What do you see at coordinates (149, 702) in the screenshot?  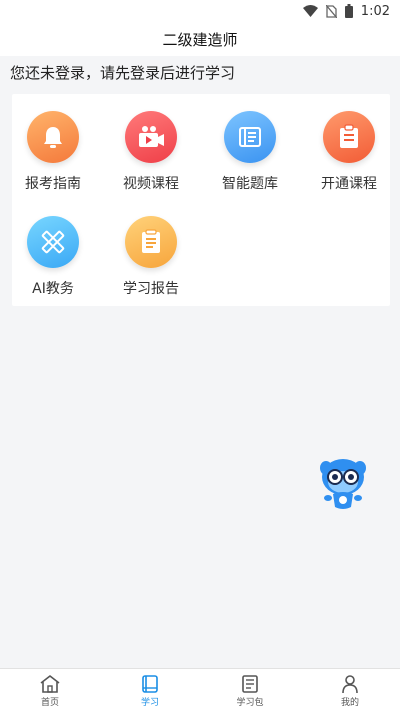 I see `tab-label: 学习` at bounding box center [149, 702].